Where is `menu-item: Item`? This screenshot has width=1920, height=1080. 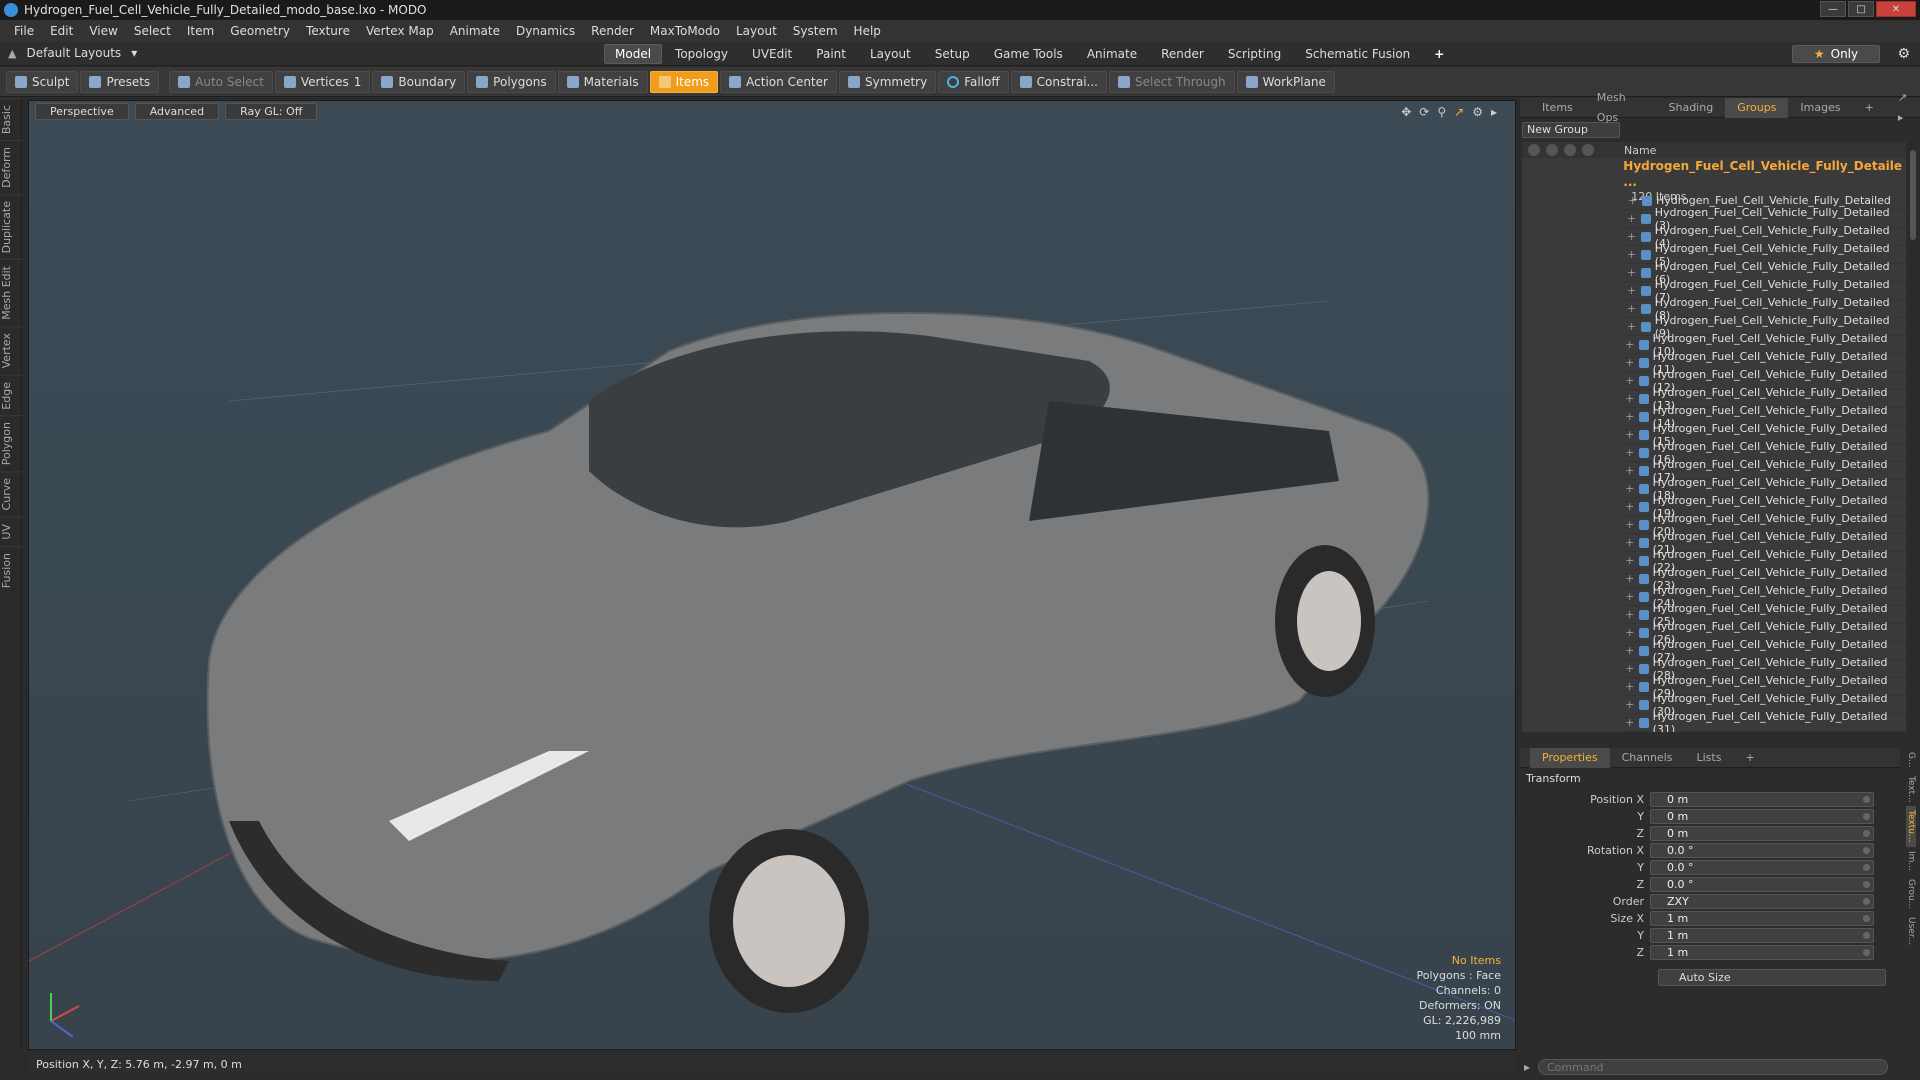
menu-item: Item is located at coordinates (200, 31).